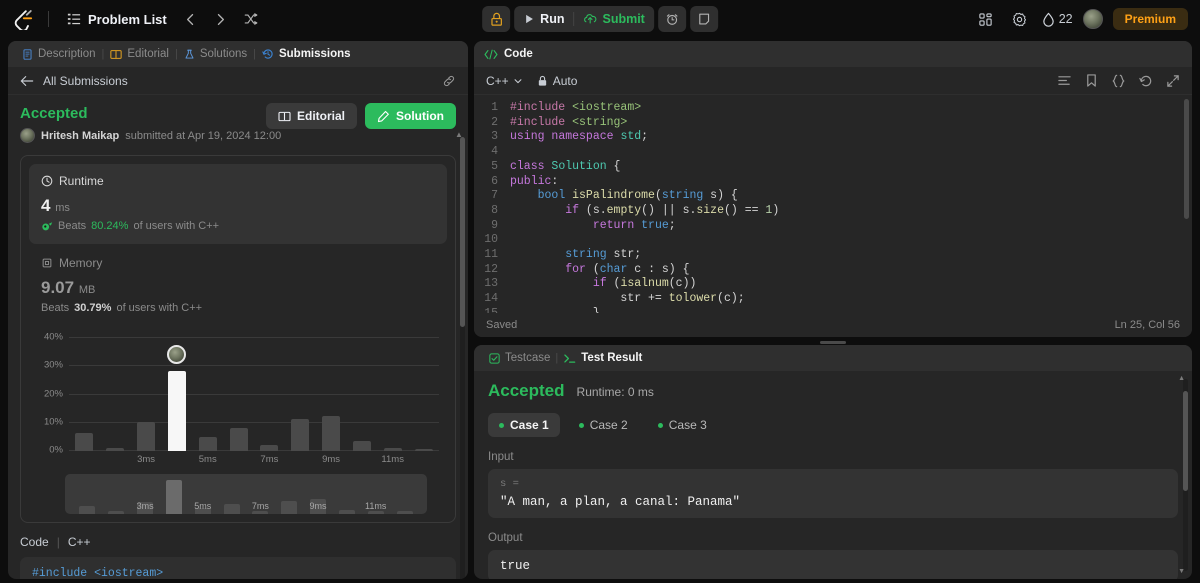 The width and height of the screenshot is (1200, 583). Describe the element at coordinates (833, 255) in the screenshot. I see `code-line: 11 string str;` at that location.